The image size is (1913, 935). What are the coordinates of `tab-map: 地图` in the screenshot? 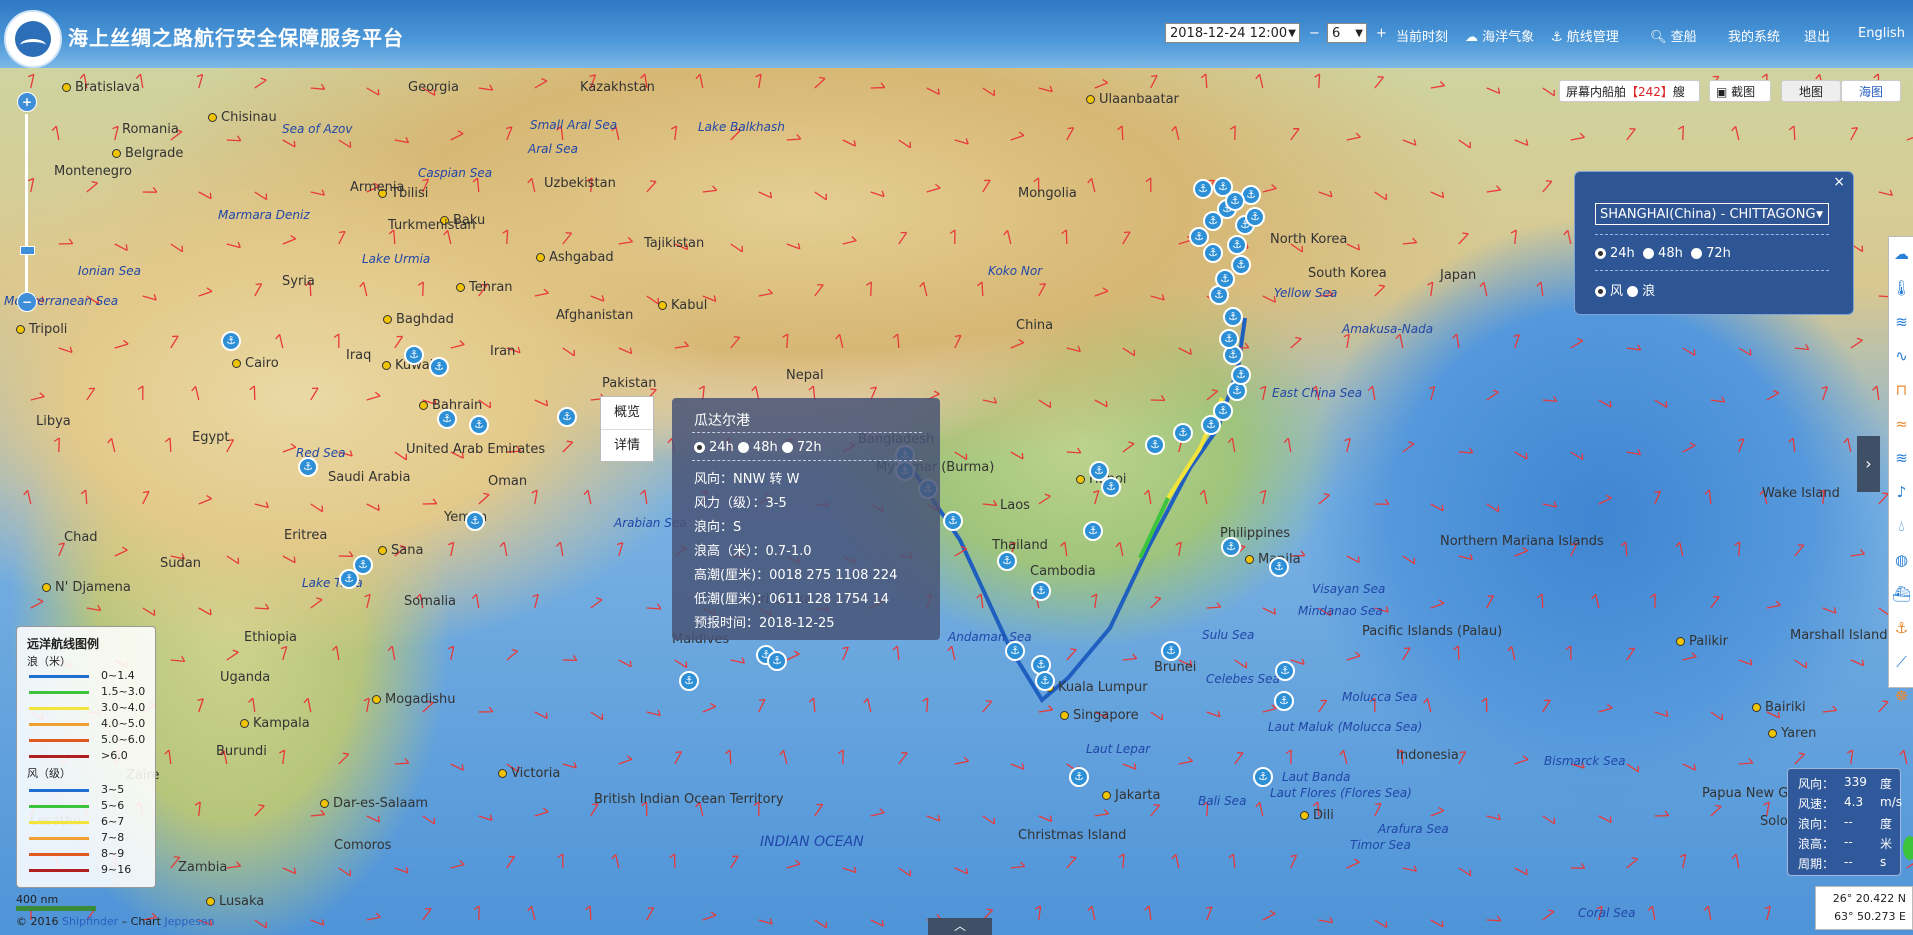 It's located at (1811, 91).